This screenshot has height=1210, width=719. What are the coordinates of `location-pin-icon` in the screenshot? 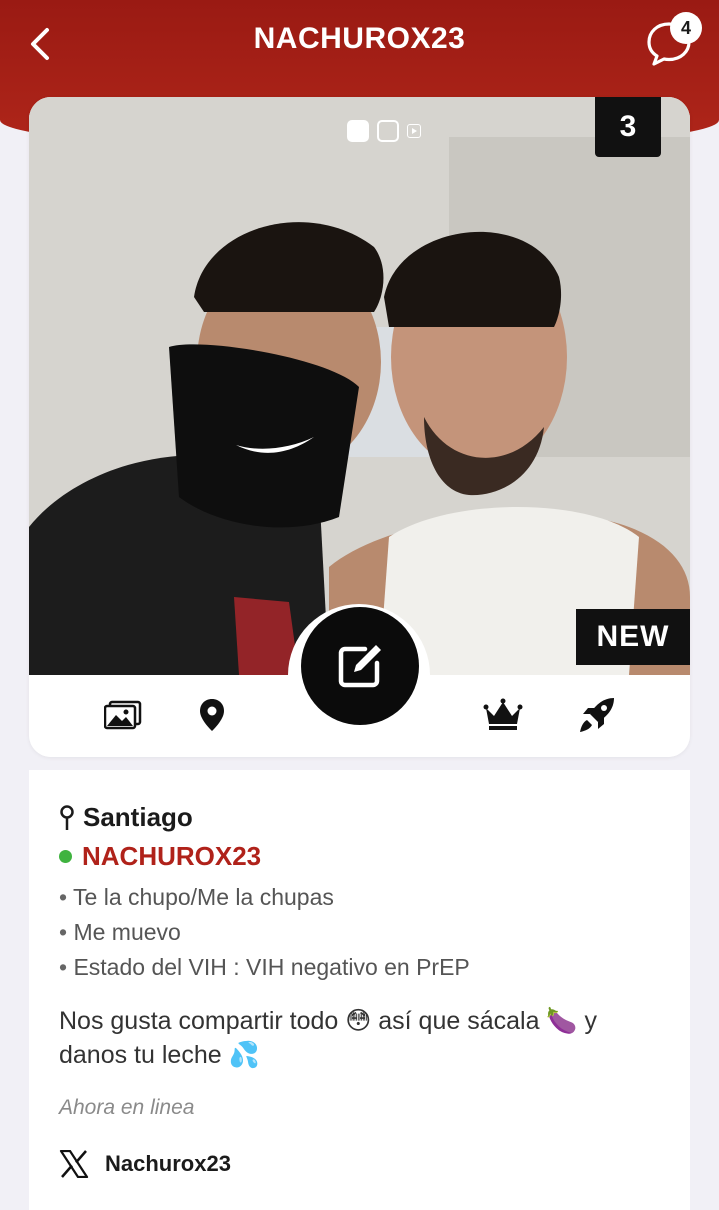 It's located at (212, 715).